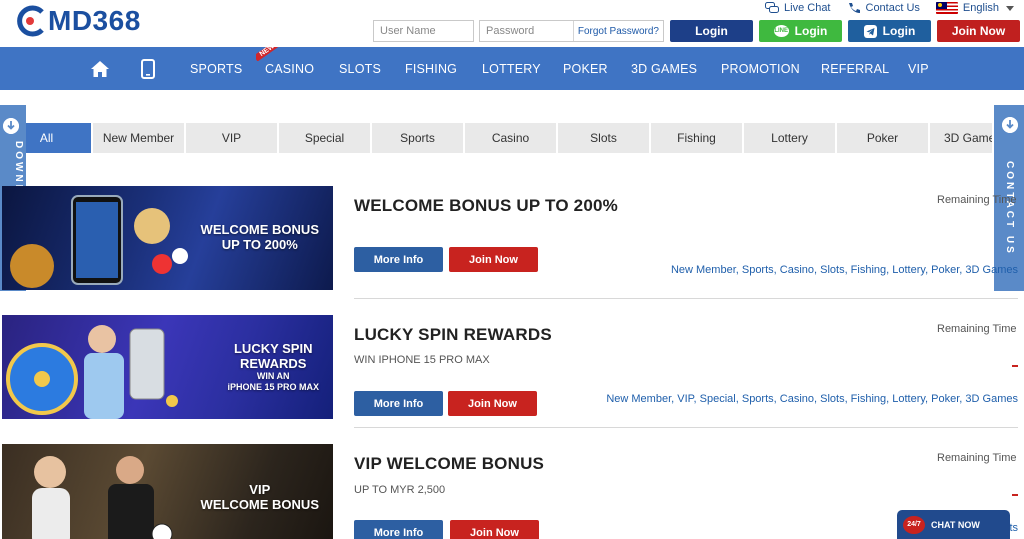 The width and height of the screenshot is (1024, 539). What do you see at coordinates (914, 524) in the screenshot?
I see `chat-badge-icon: 24/7` at bounding box center [914, 524].